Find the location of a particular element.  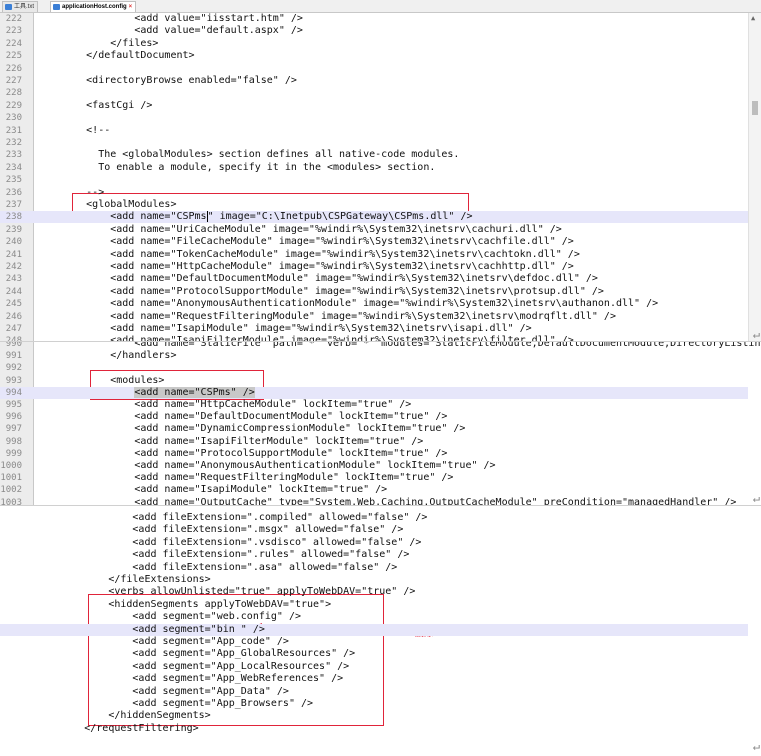

code-line: 237 <globalModules> is located at coordinates (374, 205).